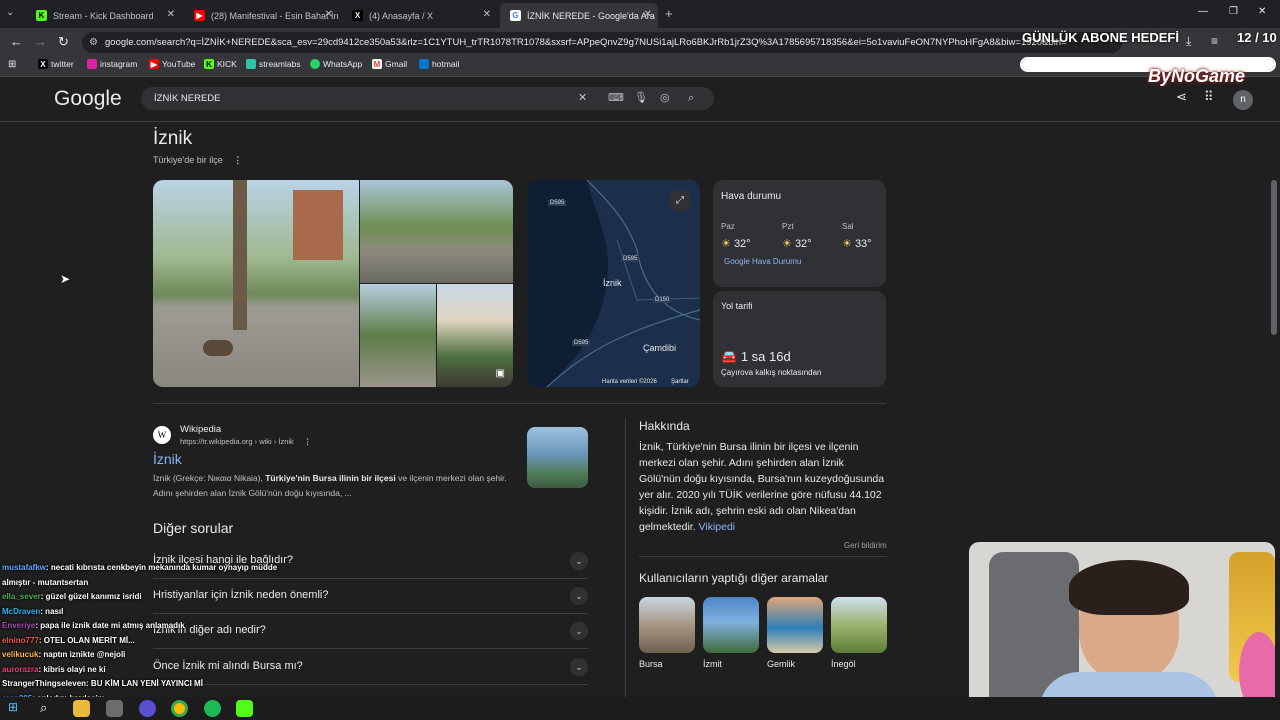 The width and height of the screenshot is (1280, 720). Describe the element at coordinates (436, 231) in the screenshot. I see `photo-ruins` at that location.